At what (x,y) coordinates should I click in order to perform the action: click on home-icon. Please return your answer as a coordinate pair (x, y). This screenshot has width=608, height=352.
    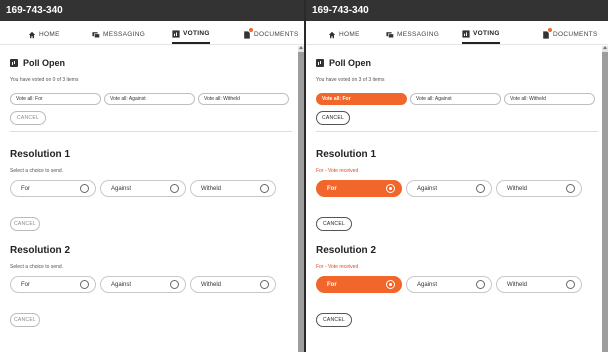
    Looking at the image, I should click on (32, 34).